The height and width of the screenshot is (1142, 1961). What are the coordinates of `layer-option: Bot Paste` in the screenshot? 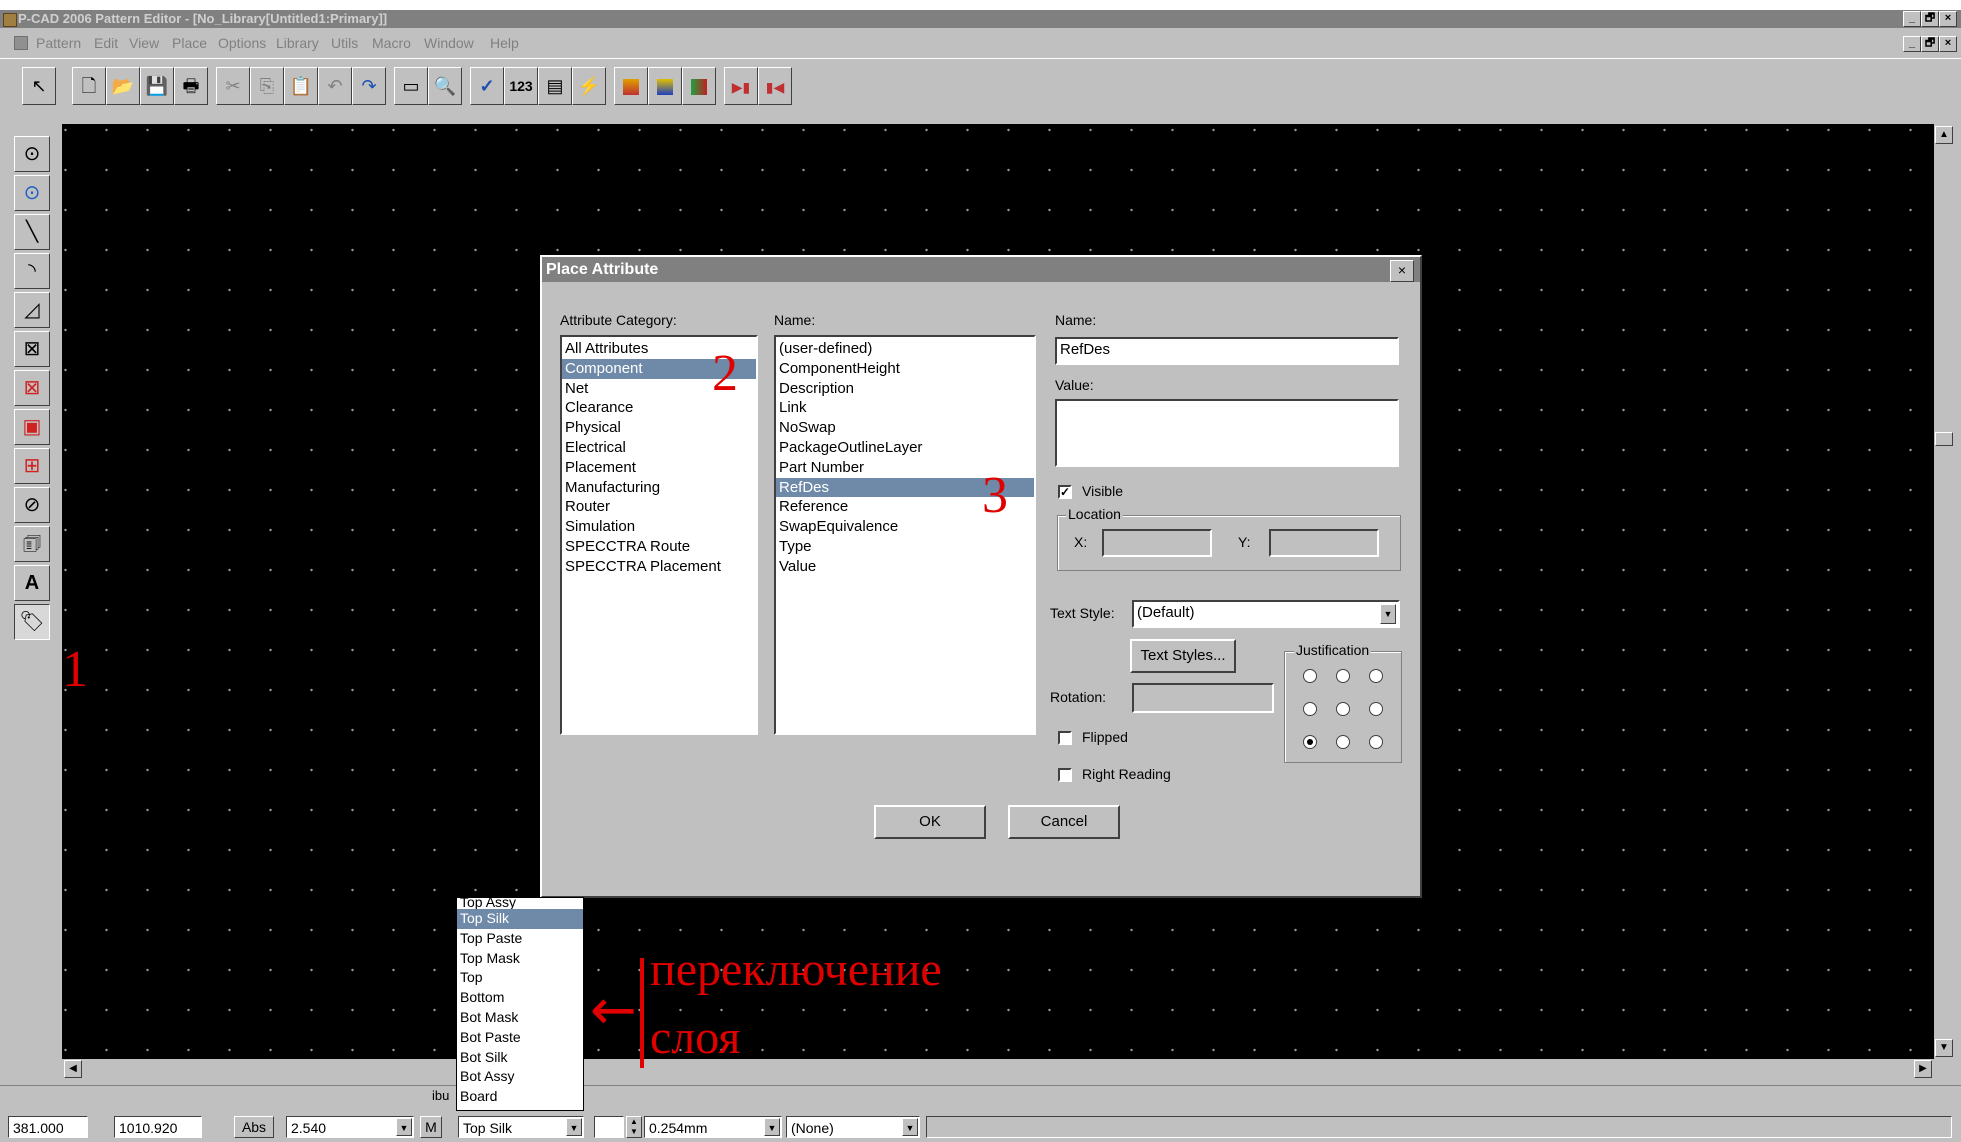 It's located at (520, 1038).